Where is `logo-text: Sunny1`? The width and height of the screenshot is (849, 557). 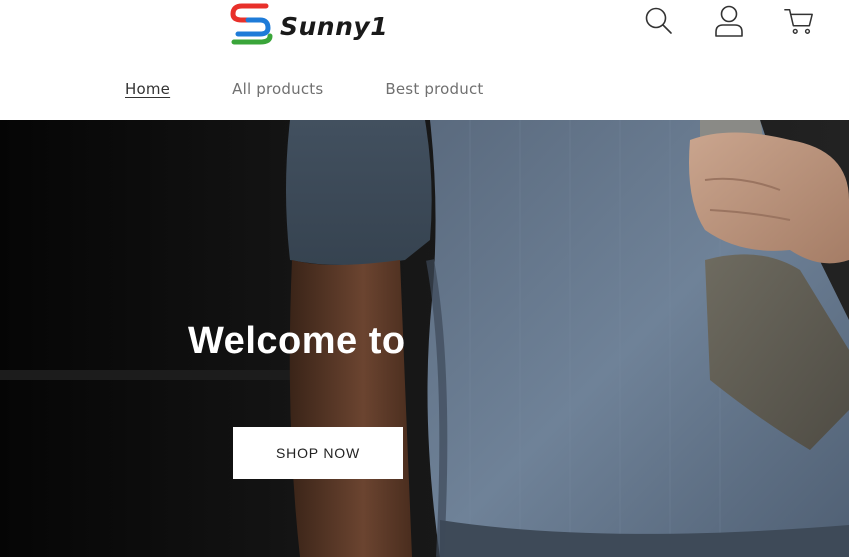
logo-text: Sunny1 is located at coordinates (334, 26).